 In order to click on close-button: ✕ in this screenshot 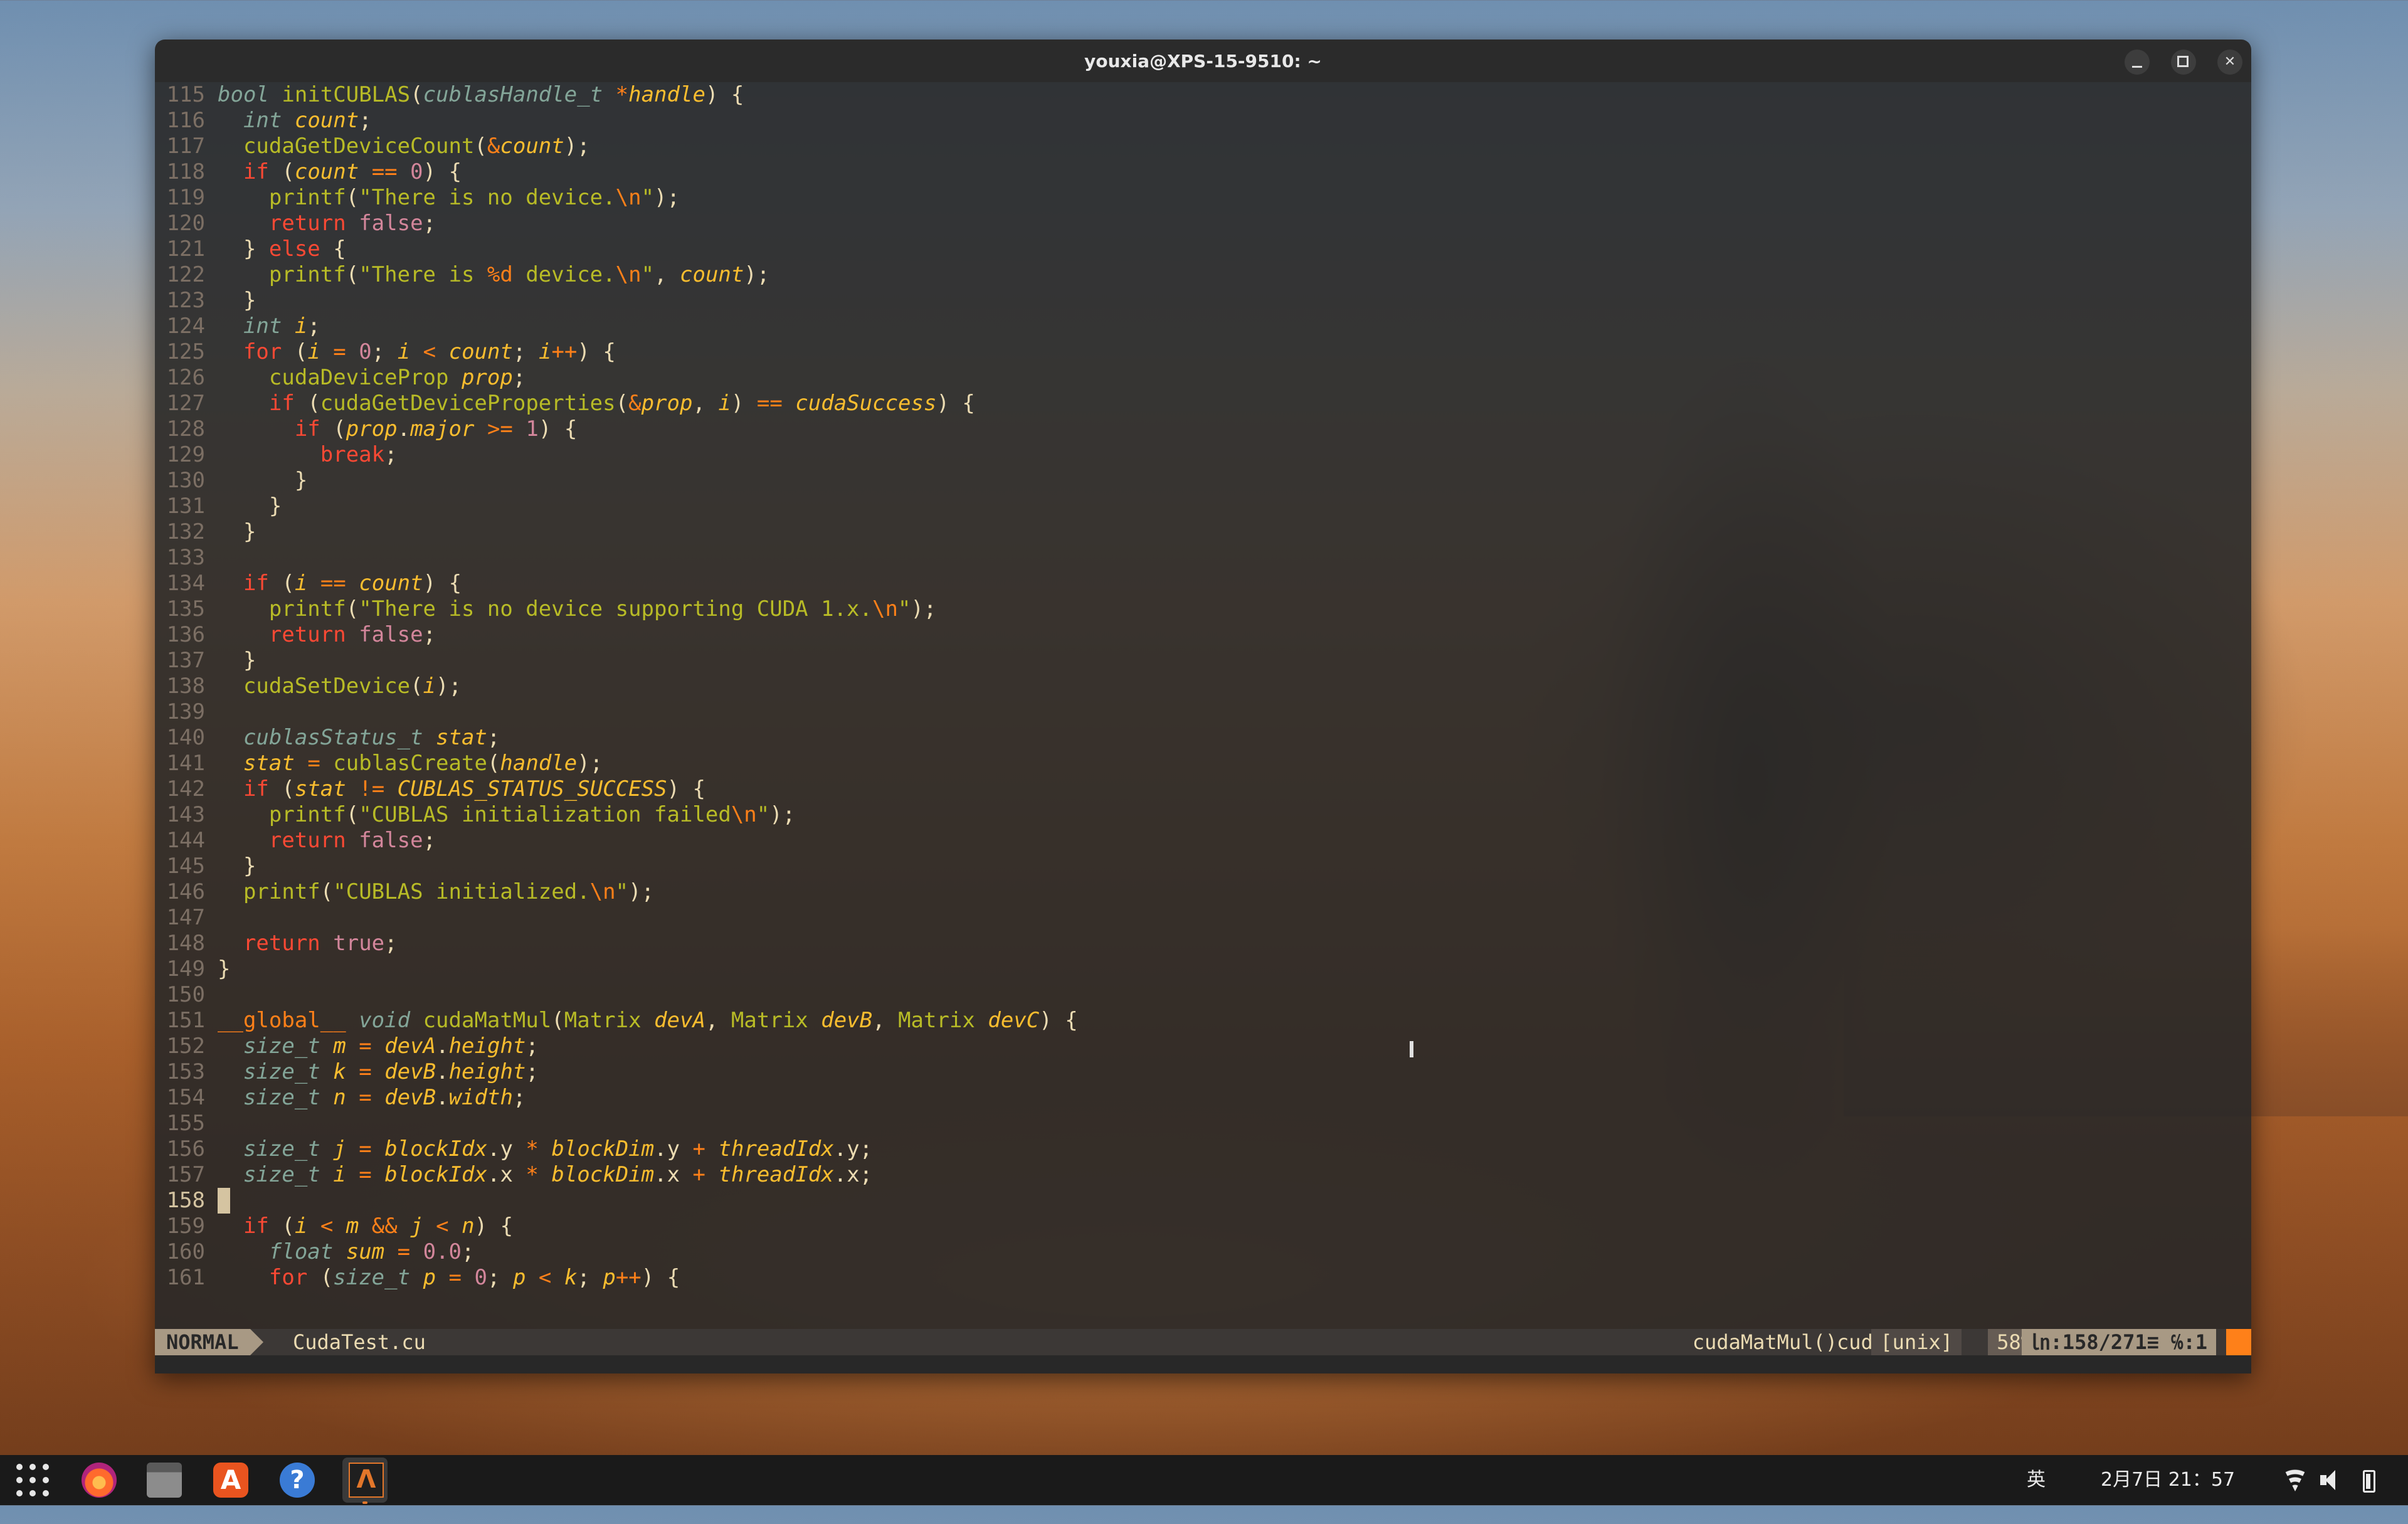, I will do `click(2229, 63)`.